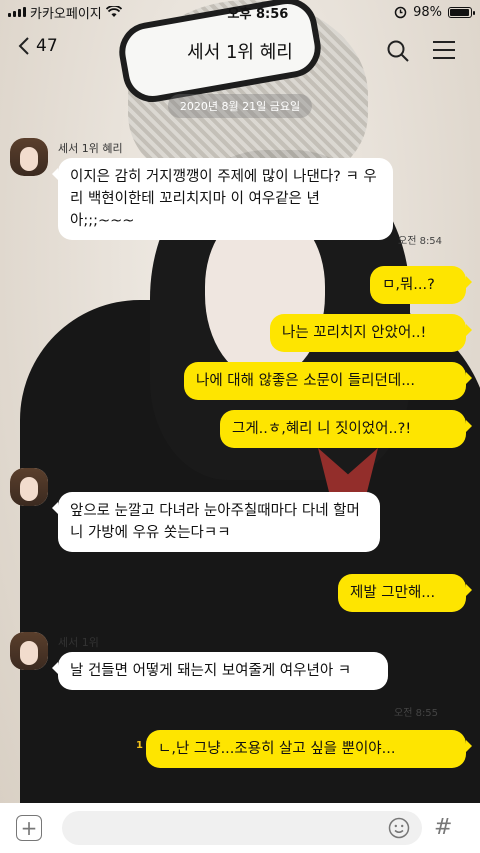 The image size is (480, 853). What do you see at coordinates (443, 827) in the screenshot?
I see `hash-icon: #` at bounding box center [443, 827].